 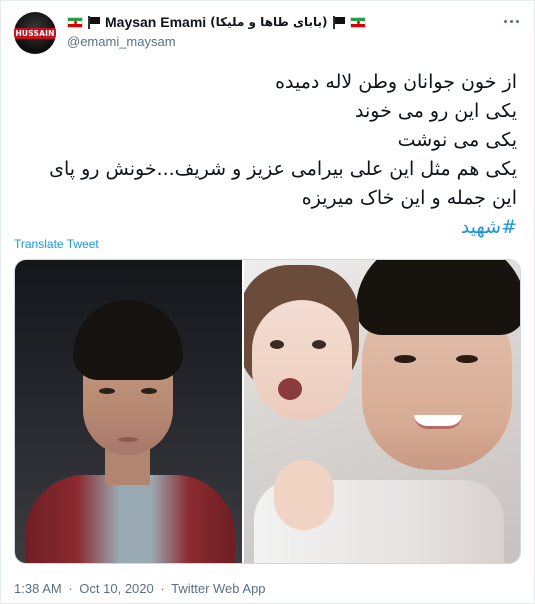 I want to click on author-handle: @emami_maysam, so click(x=121, y=41).